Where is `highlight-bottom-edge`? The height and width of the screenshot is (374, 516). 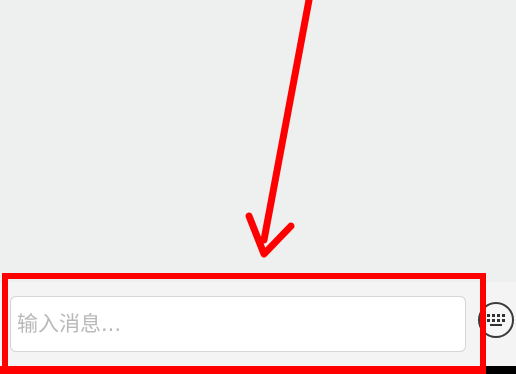 highlight-bottom-edge is located at coordinates (240, 370).